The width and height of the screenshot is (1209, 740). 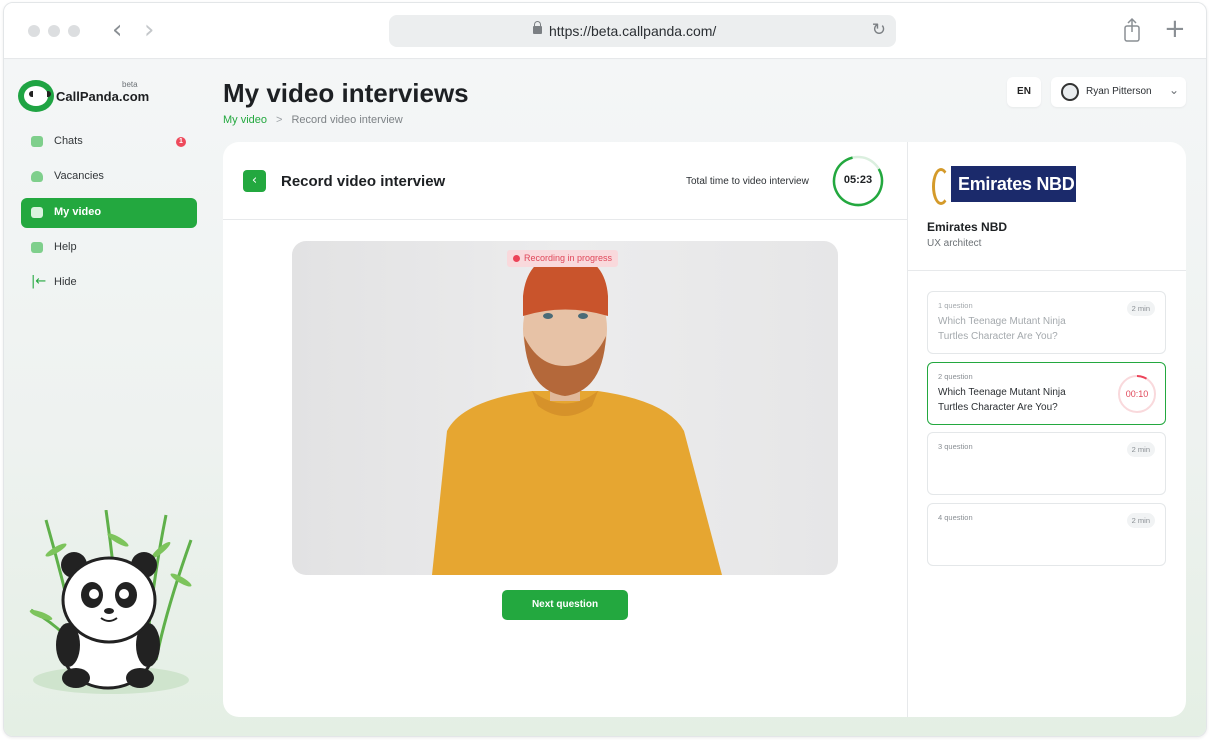 I want to click on sidebar-item-vacancies: Vacancies, so click(x=109, y=177).